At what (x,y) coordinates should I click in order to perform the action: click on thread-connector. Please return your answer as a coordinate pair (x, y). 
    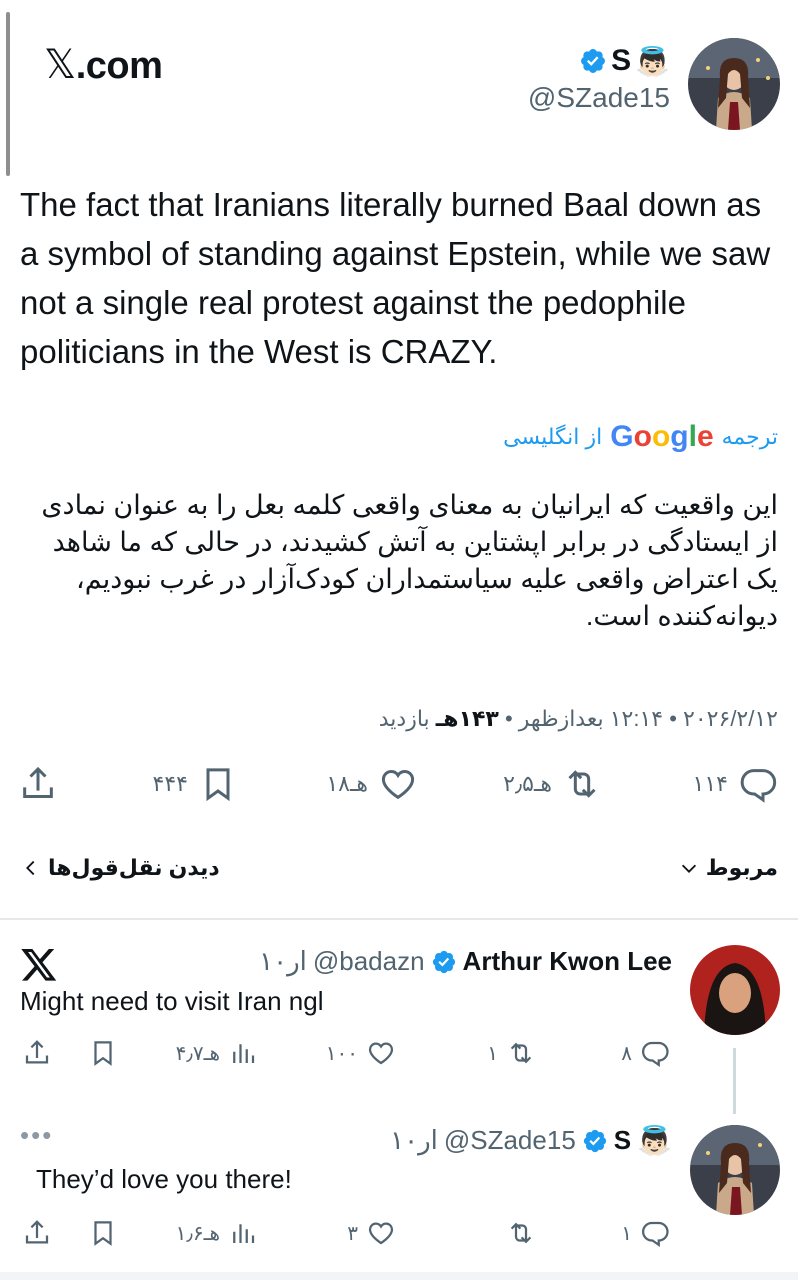
    Looking at the image, I should click on (734, 1081).